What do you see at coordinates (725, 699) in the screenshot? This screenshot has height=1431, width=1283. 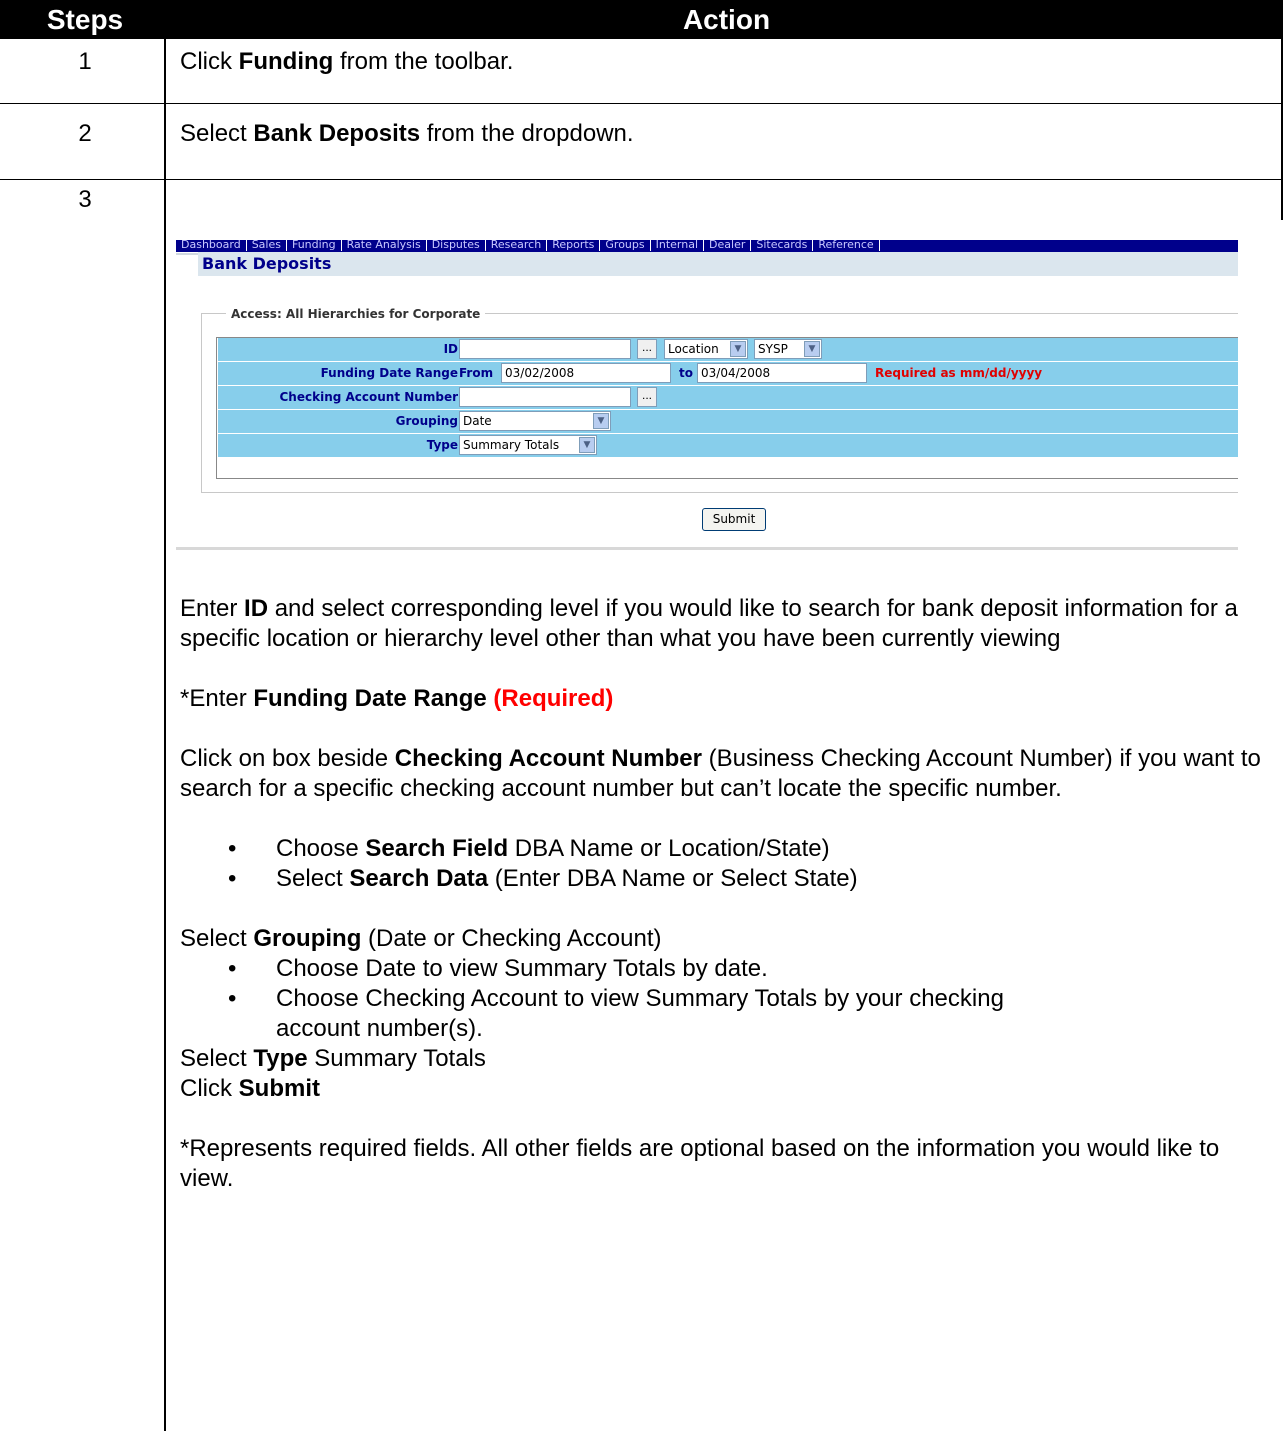 I see `funding-instructions: *Enter Funding Date Range (Required)` at bounding box center [725, 699].